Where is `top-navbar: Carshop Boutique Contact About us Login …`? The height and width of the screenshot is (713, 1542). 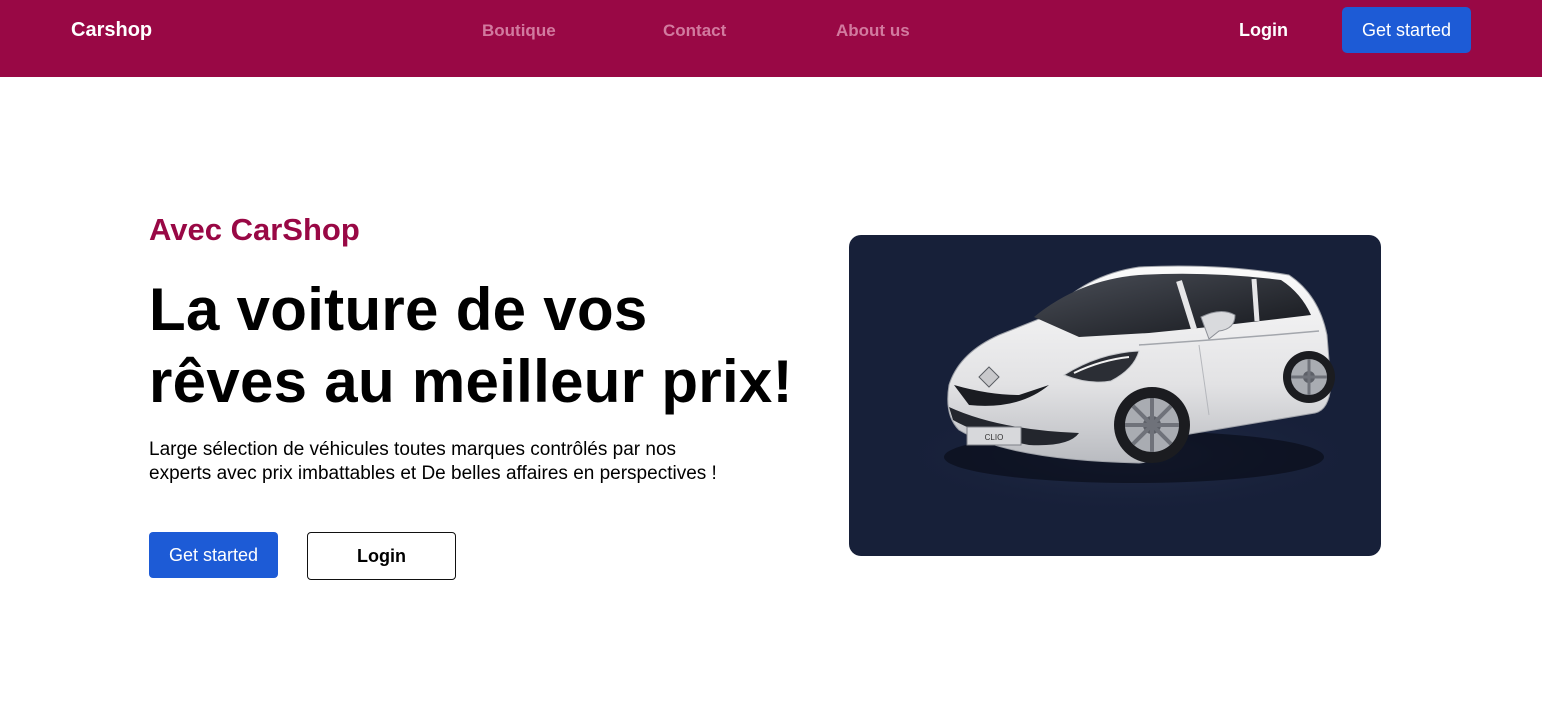 top-navbar: Carshop Boutique Contact About us Login … is located at coordinates (771, 38).